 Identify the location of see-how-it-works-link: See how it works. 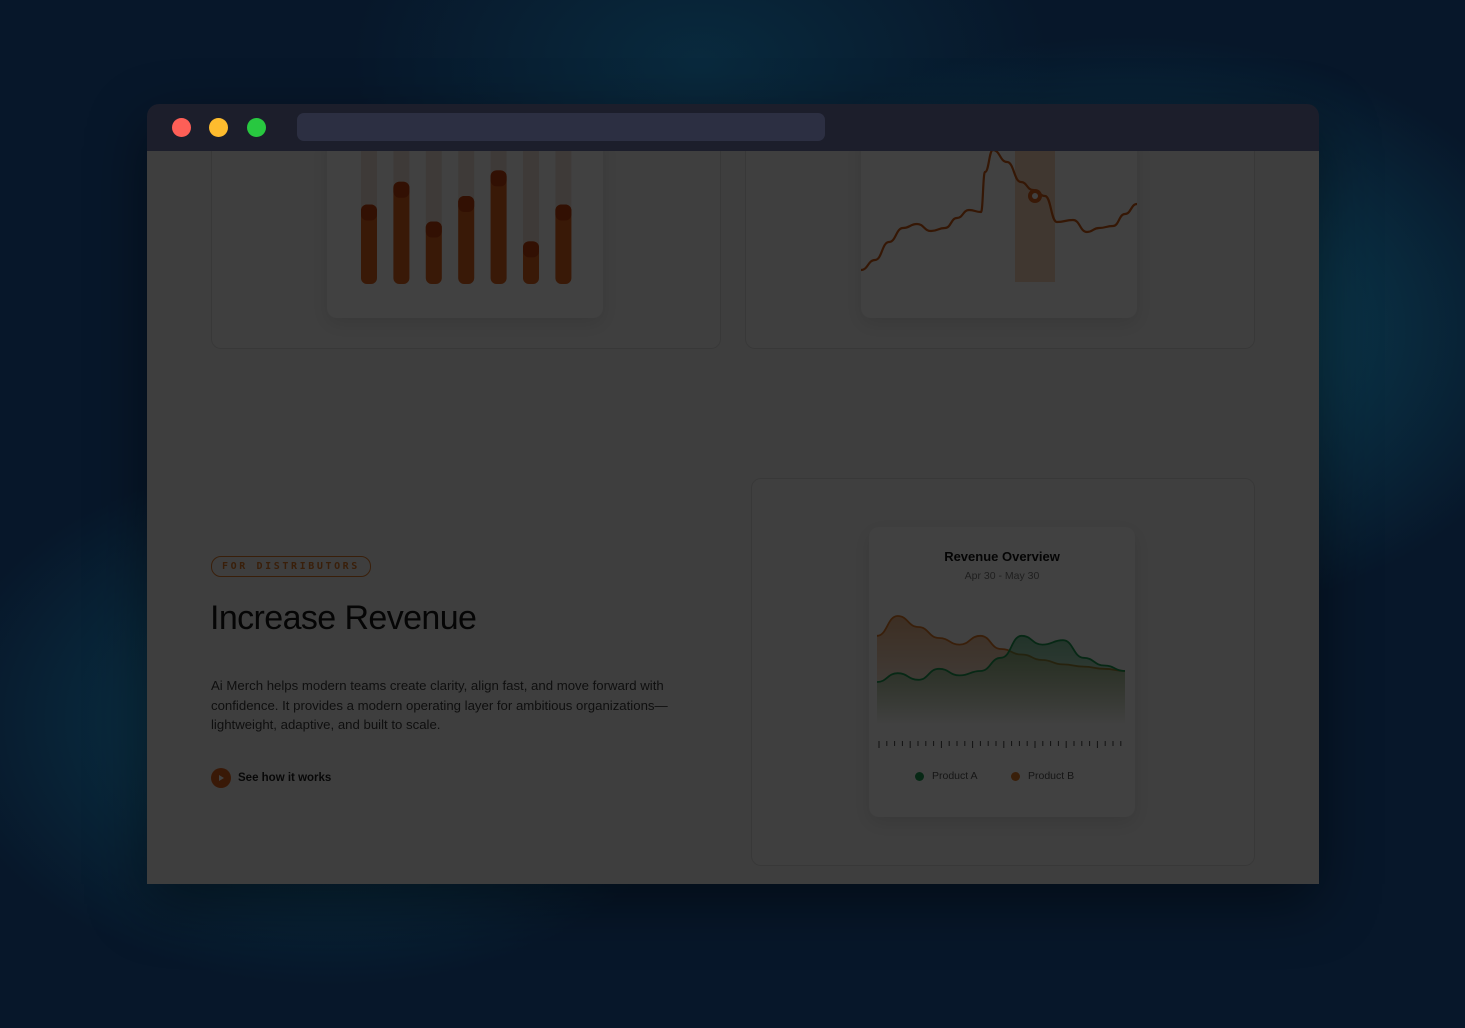
(271, 778).